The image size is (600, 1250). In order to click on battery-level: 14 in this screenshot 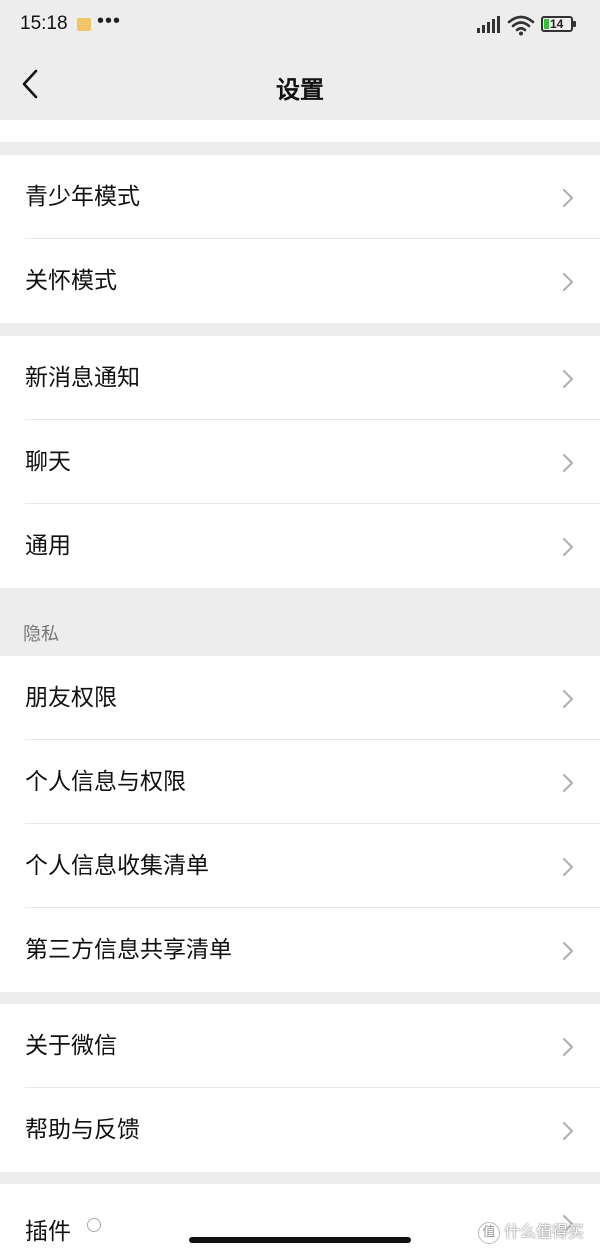, I will do `click(557, 24)`.